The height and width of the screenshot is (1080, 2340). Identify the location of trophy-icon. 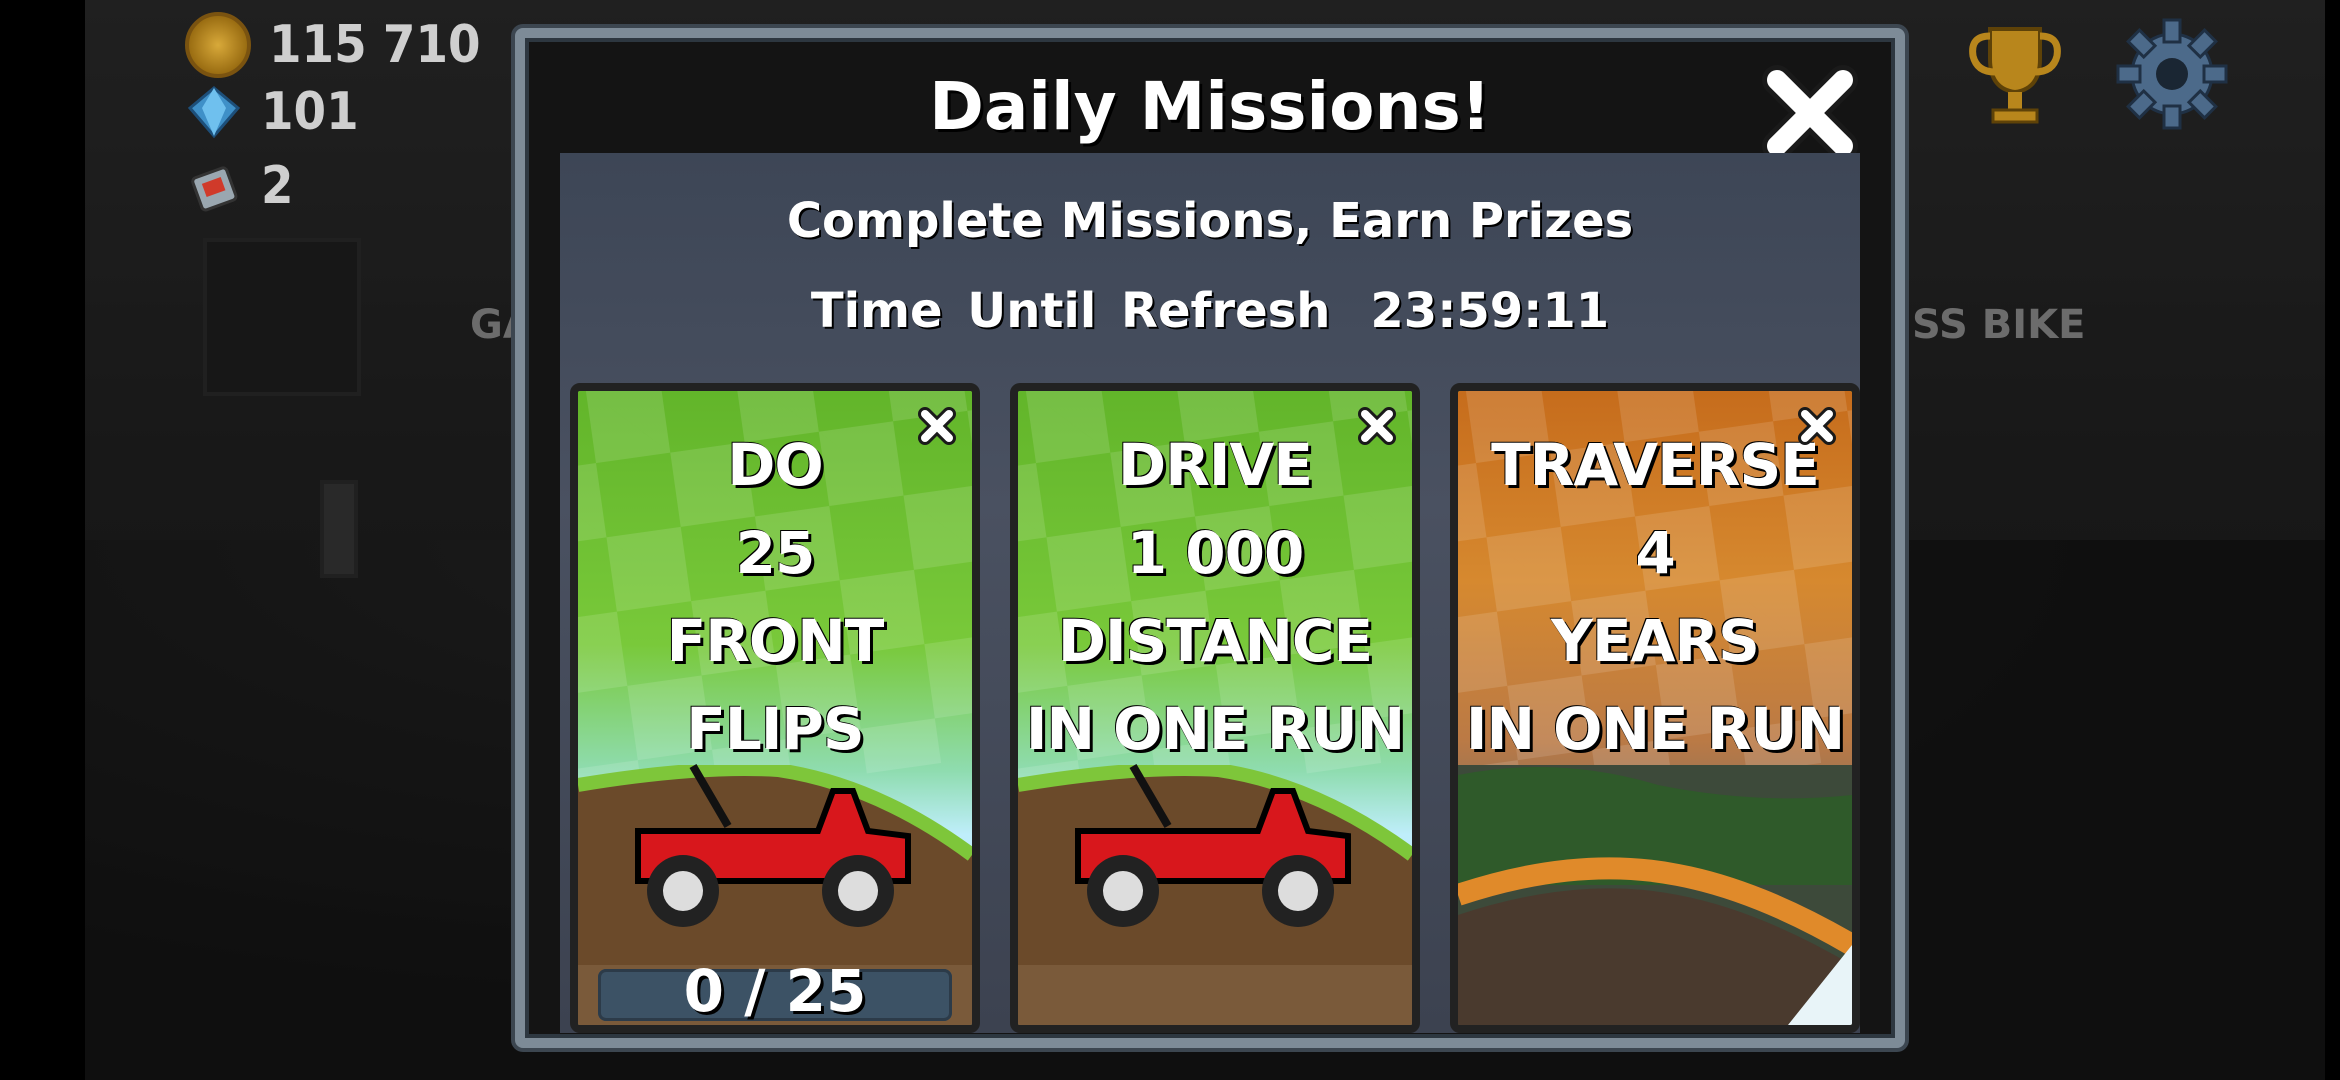
(2015, 74).